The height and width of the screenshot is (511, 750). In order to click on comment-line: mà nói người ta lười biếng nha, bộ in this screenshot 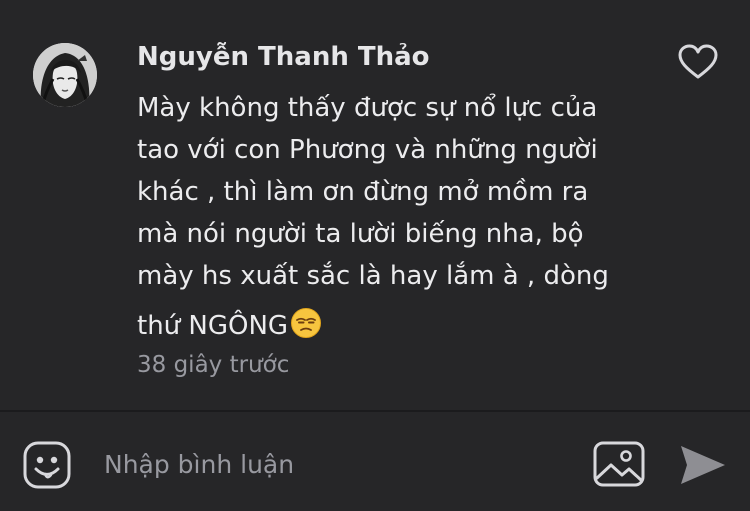, I will do `click(360, 234)`.